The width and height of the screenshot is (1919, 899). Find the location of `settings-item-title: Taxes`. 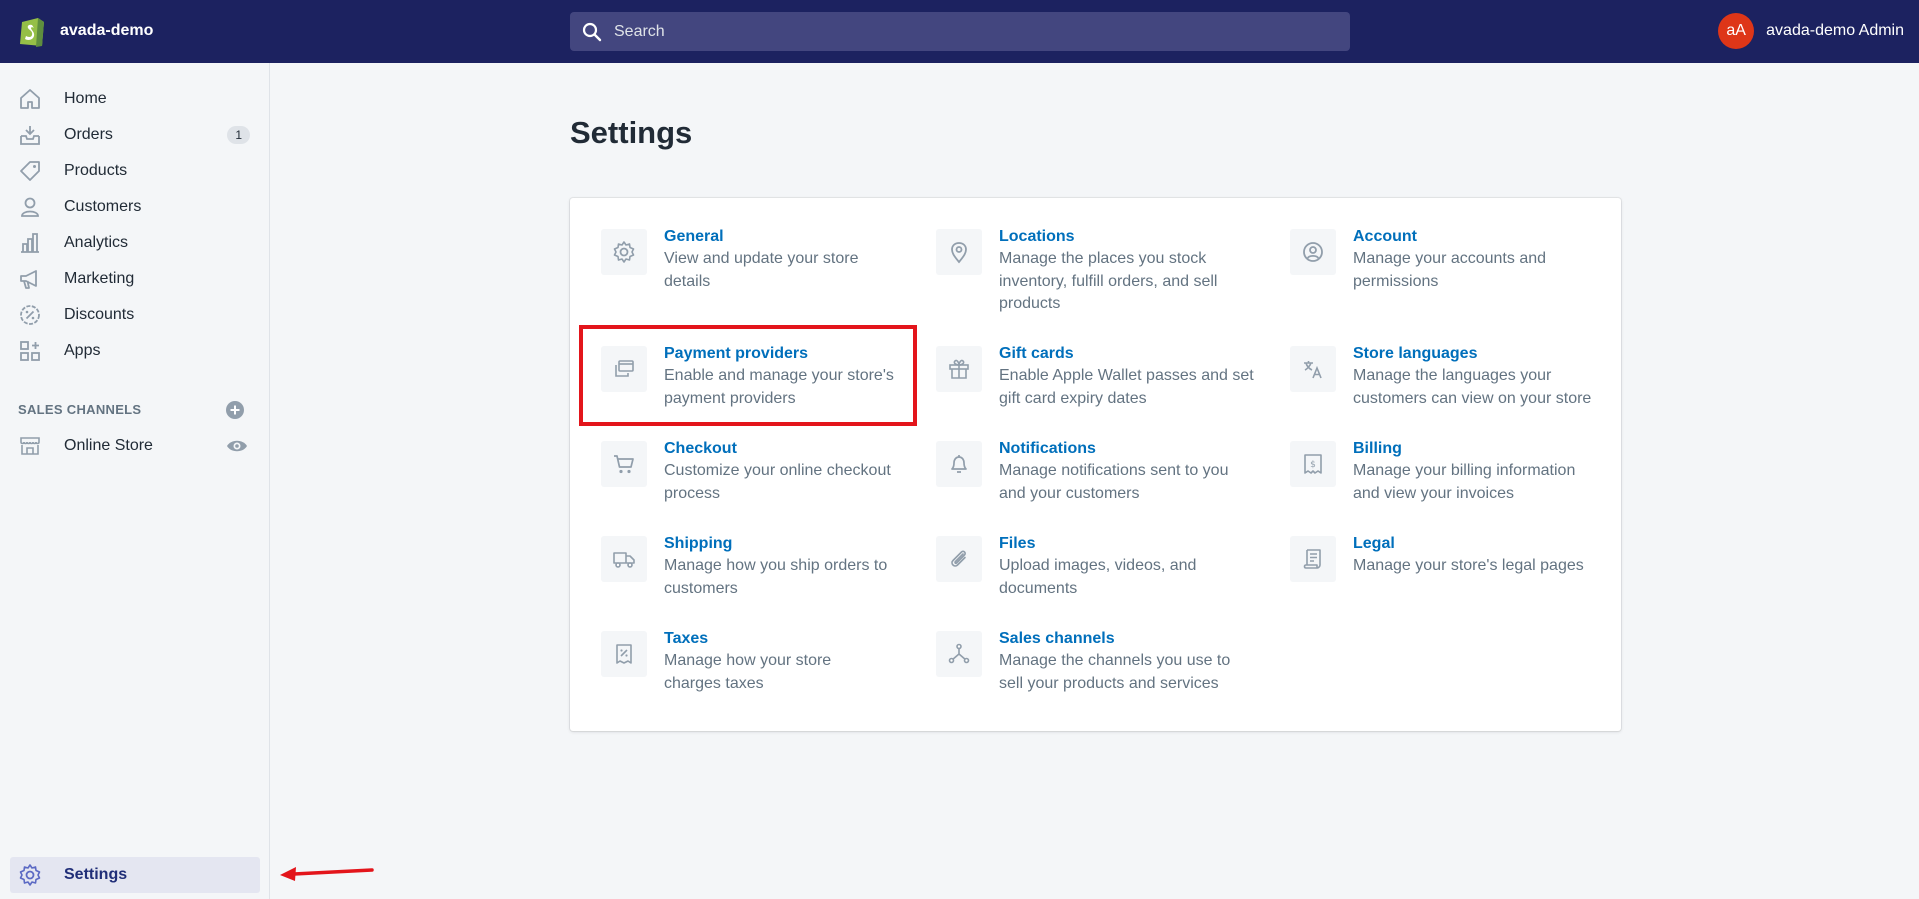

settings-item-title: Taxes is located at coordinates (777, 639).